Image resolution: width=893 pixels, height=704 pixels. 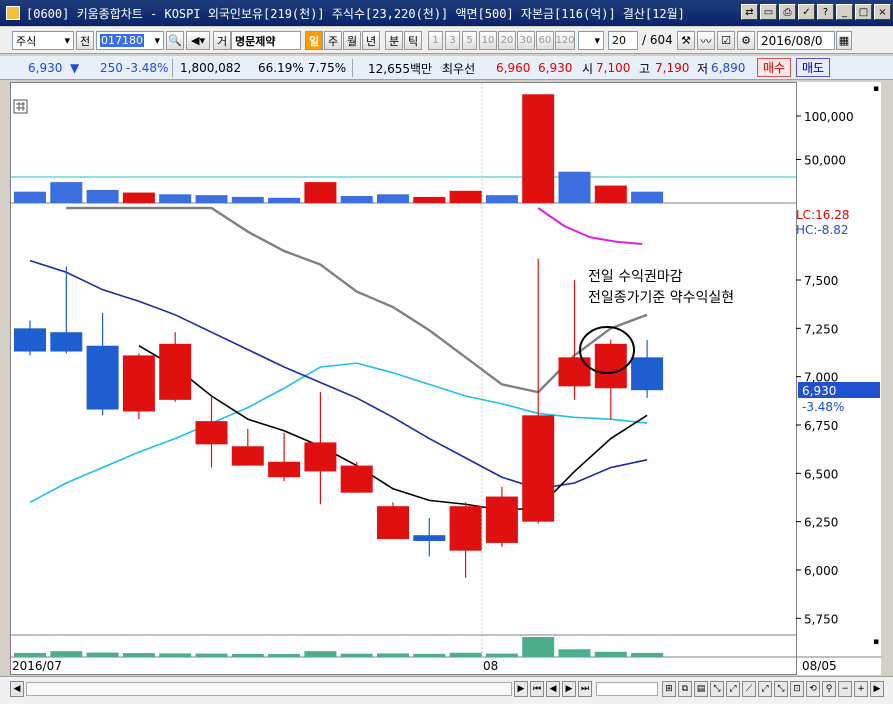 What do you see at coordinates (37, 666) in the screenshot?
I see `x-label-start: 2016/07` at bounding box center [37, 666].